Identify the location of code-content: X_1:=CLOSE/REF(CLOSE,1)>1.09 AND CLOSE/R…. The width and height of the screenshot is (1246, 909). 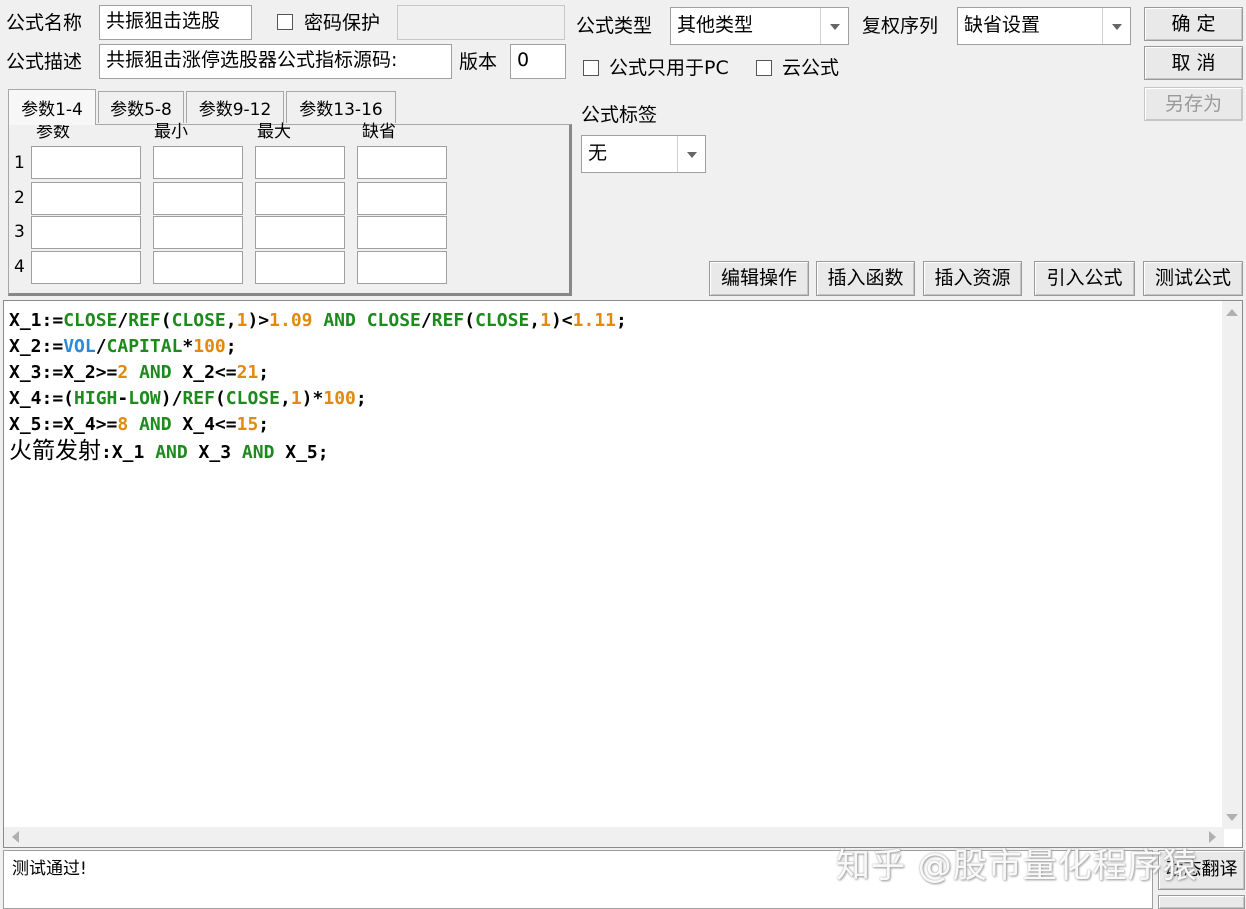
(318, 386).